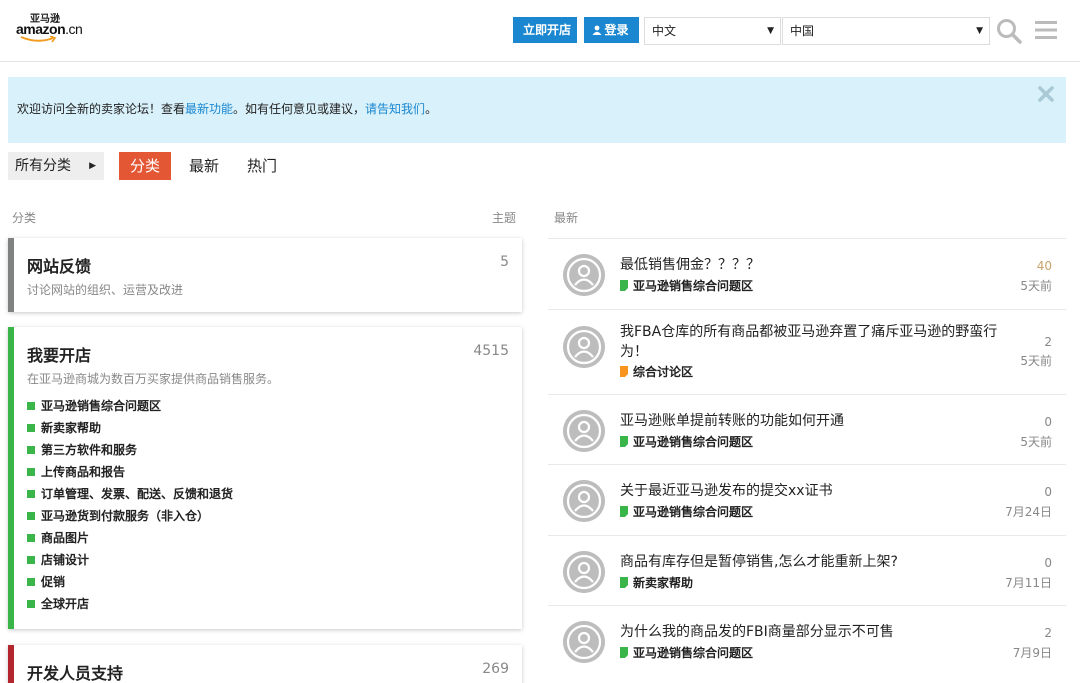 This screenshot has width=1080, height=683. Describe the element at coordinates (664, 31) in the screenshot. I see `language-value: 中文` at that location.